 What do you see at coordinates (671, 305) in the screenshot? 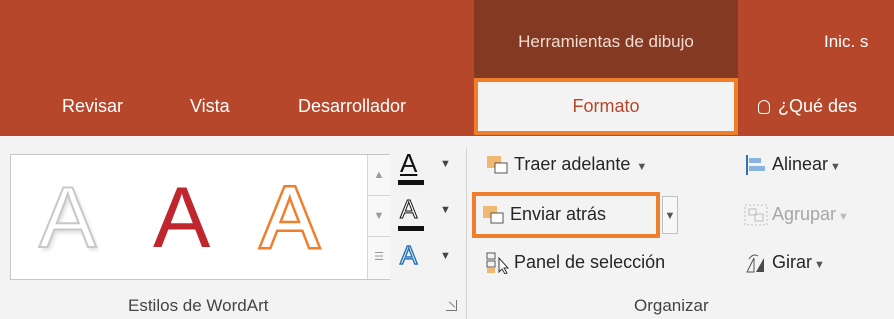
I see `organize-group-label: Organizar` at bounding box center [671, 305].